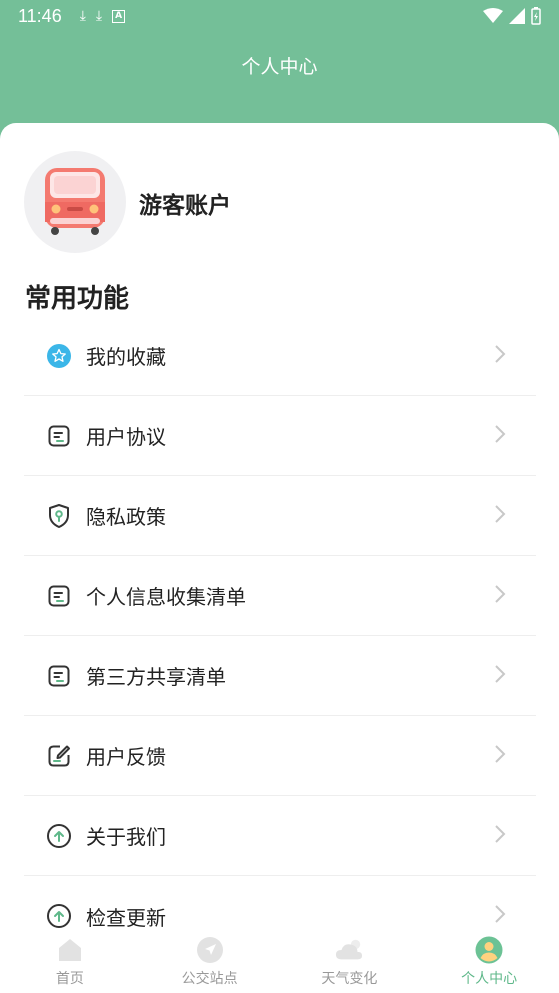 This screenshot has width=559, height=993. What do you see at coordinates (280, 356) in the screenshot?
I see `menu-item-favorites: 我的收藏` at bounding box center [280, 356].